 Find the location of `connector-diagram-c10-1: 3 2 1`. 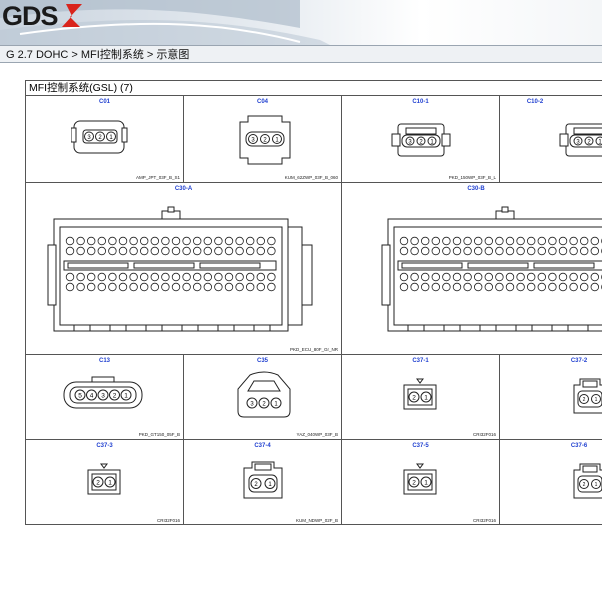

connector-diagram-c10-1: 3 2 1 is located at coordinates (421, 140).